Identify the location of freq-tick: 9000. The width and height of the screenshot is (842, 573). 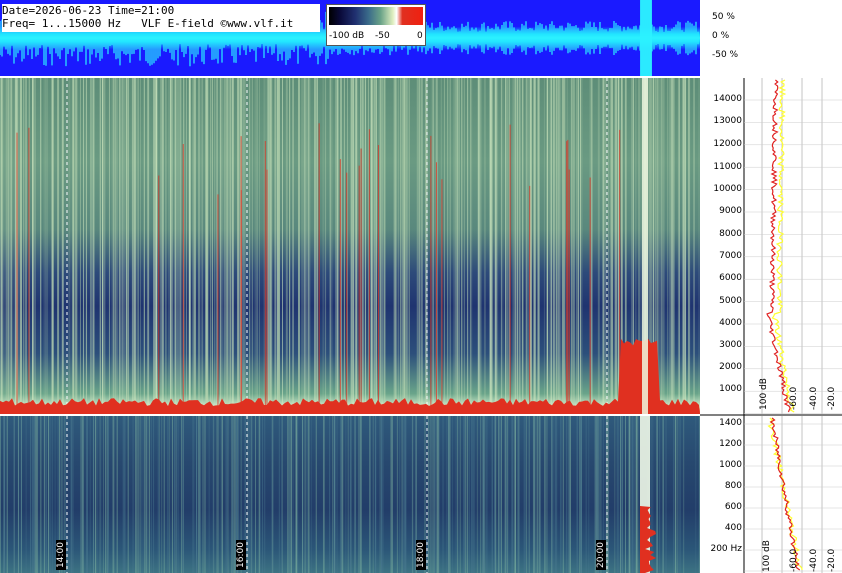
(730, 211).